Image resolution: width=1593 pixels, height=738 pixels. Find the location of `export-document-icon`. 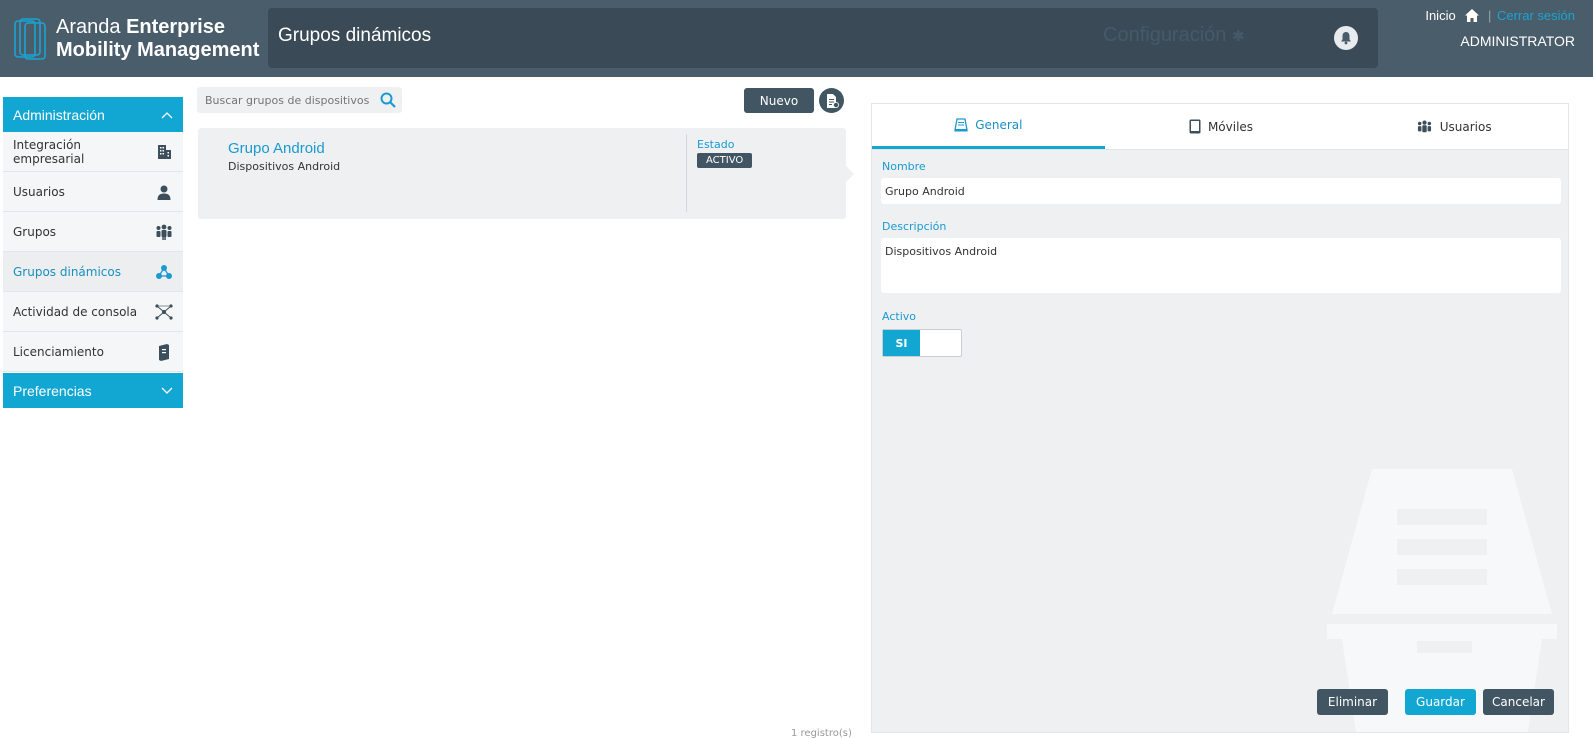

export-document-icon is located at coordinates (832, 100).